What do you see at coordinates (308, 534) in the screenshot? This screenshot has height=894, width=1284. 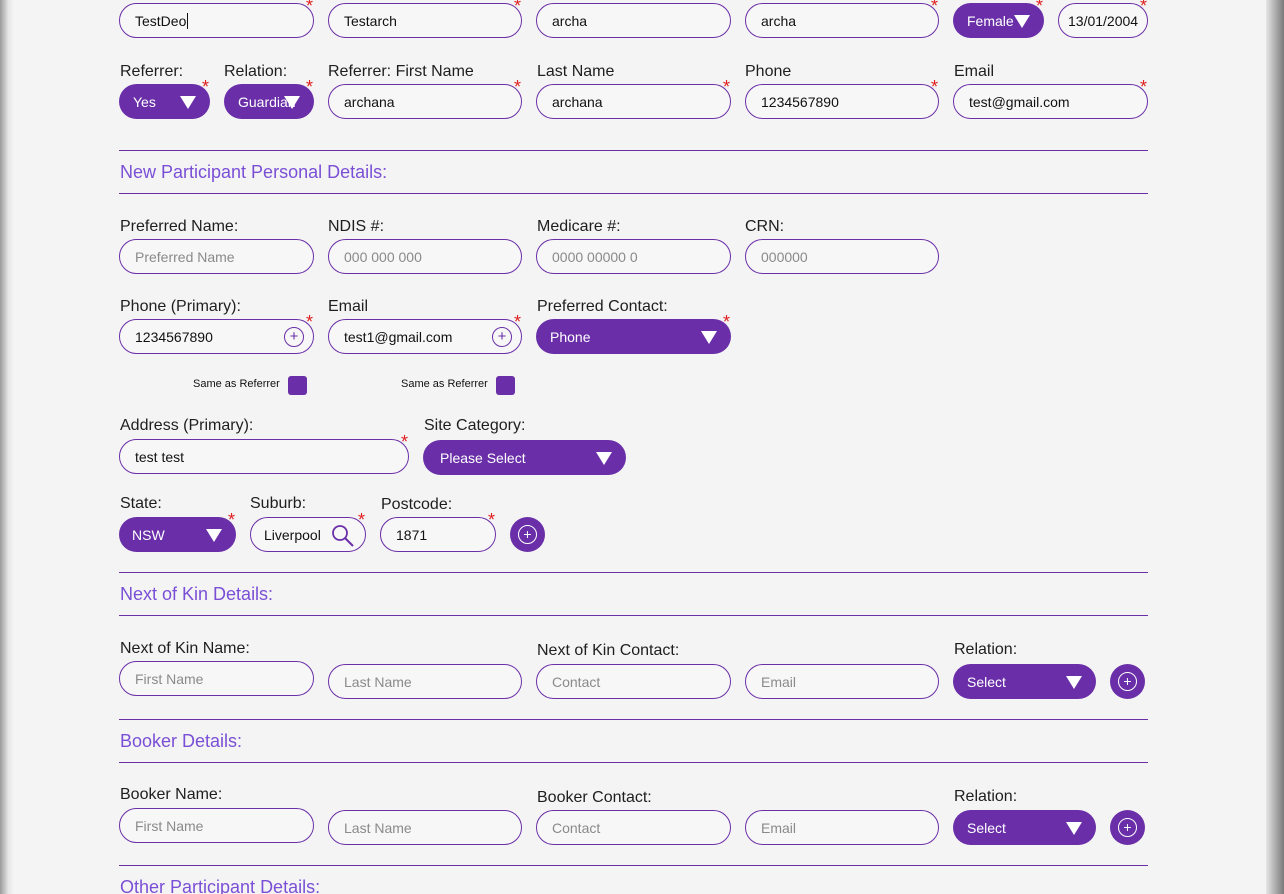 I see `suburb-input: Liverpool` at bounding box center [308, 534].